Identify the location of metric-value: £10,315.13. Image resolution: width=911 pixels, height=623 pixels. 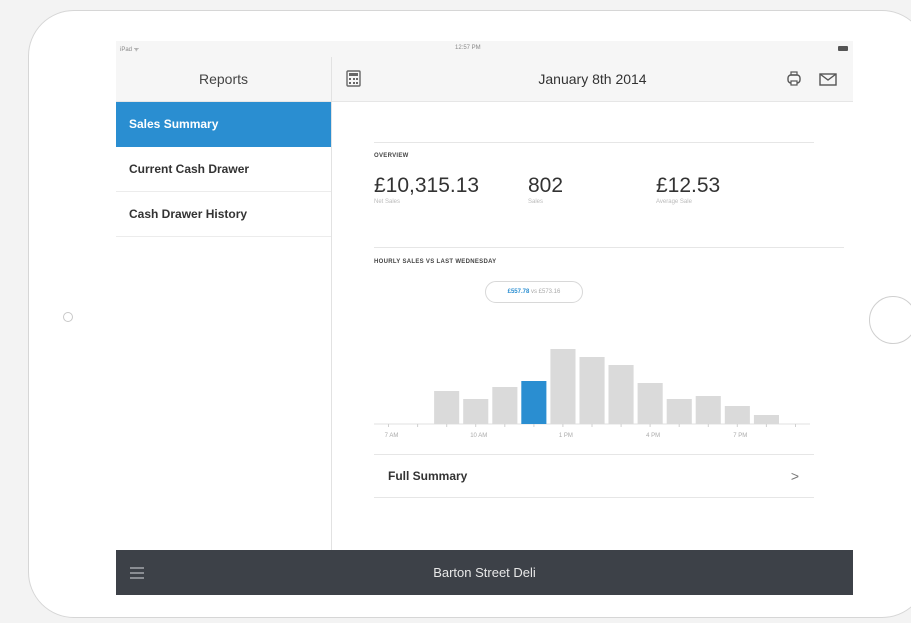
(427, 185).